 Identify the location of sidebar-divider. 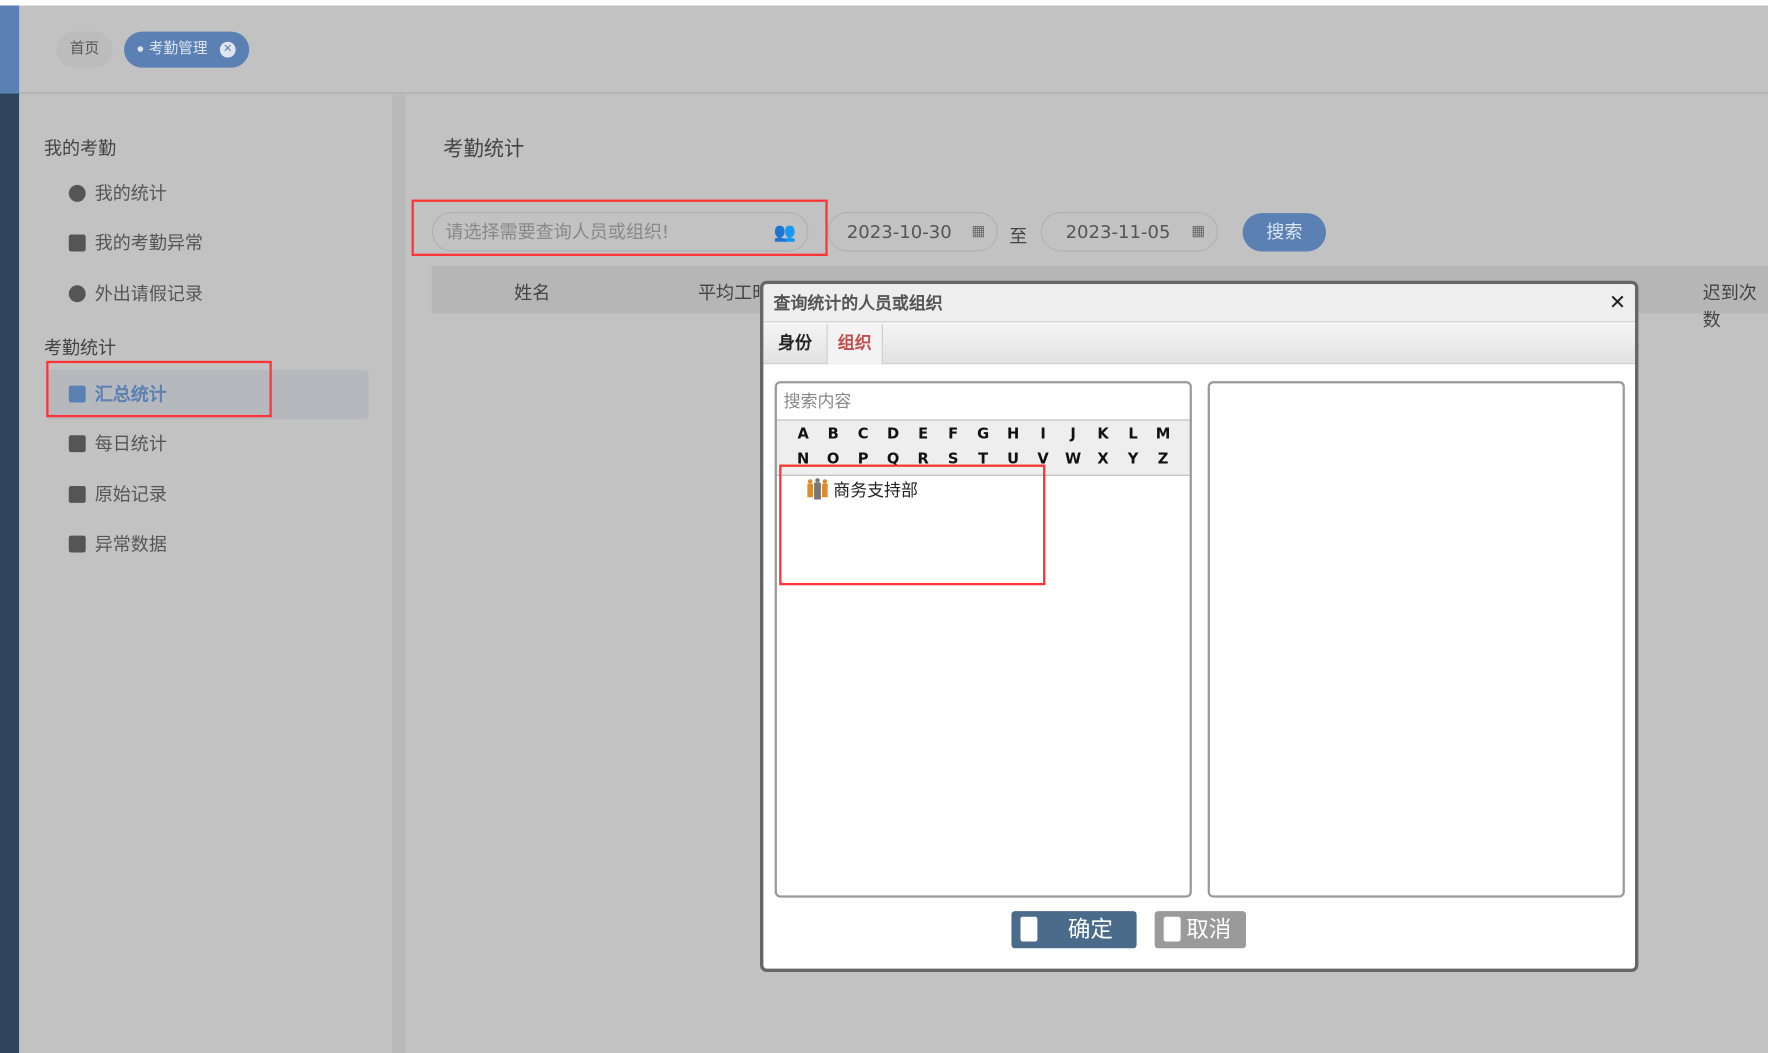
(399, 573).